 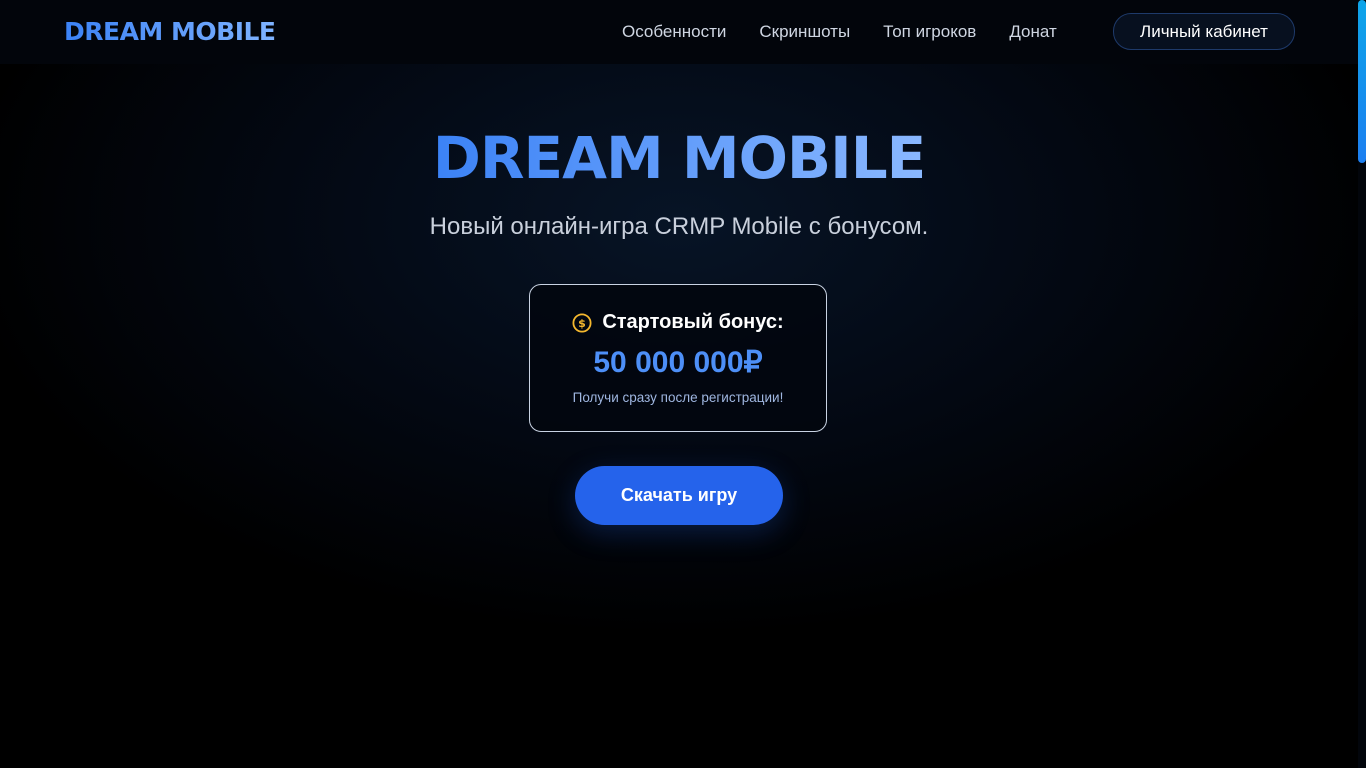 I want to click on bonus-heading: $ Стартовый бонус:, so click(x=678, y=322).